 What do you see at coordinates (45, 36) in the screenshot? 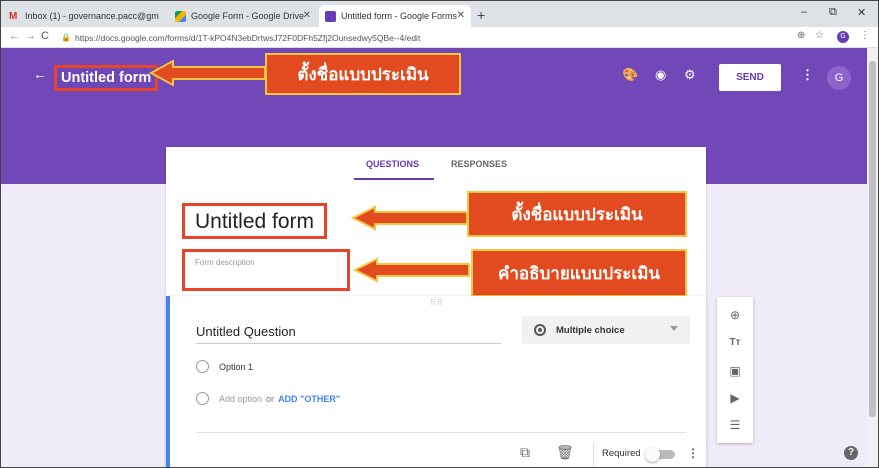
I see `reload-icon: C` at bounding box center [45, 36].